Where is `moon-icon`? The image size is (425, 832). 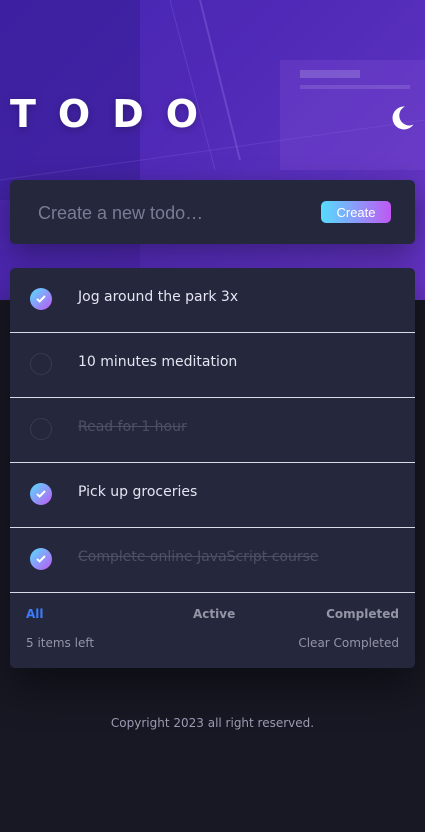 moon-icon is located at coordinates (403, 118).